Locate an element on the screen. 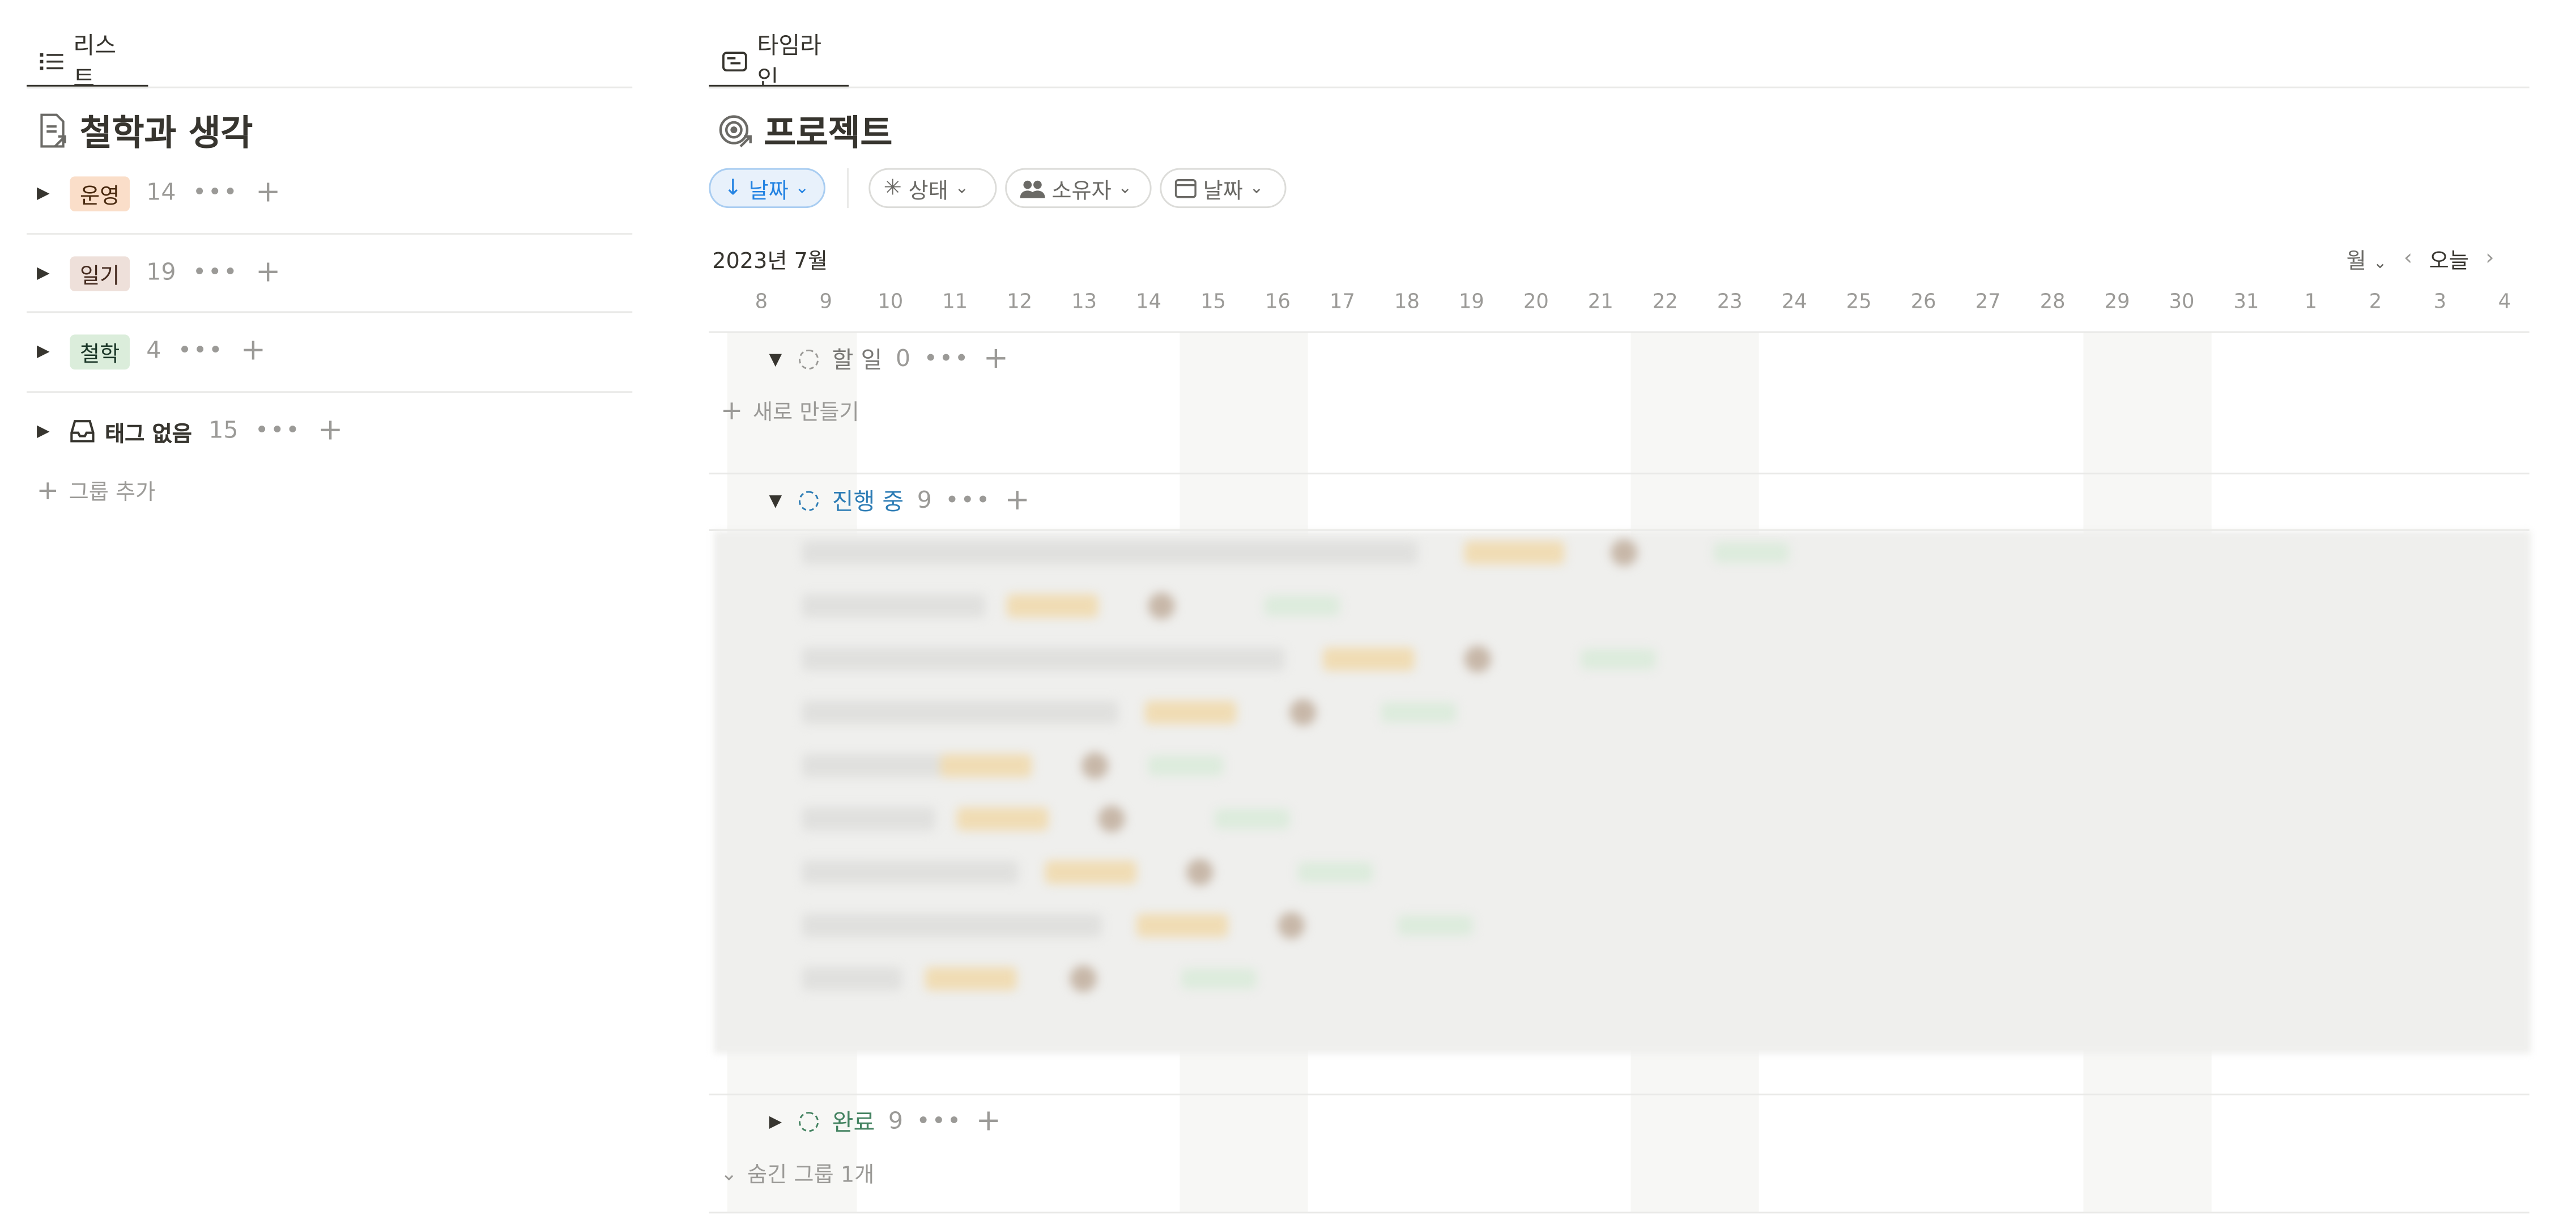 The height and width of the screenshot is (1228, 2576). tab-list: 리스트 is located at coordinates (87, 63).